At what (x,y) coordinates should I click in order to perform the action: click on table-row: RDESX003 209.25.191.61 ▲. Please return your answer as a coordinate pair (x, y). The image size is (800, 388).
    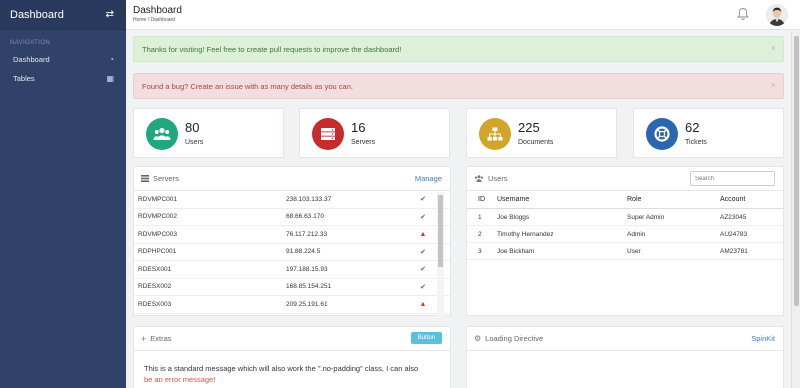
    Looking at the image, I should click on (292, 305).